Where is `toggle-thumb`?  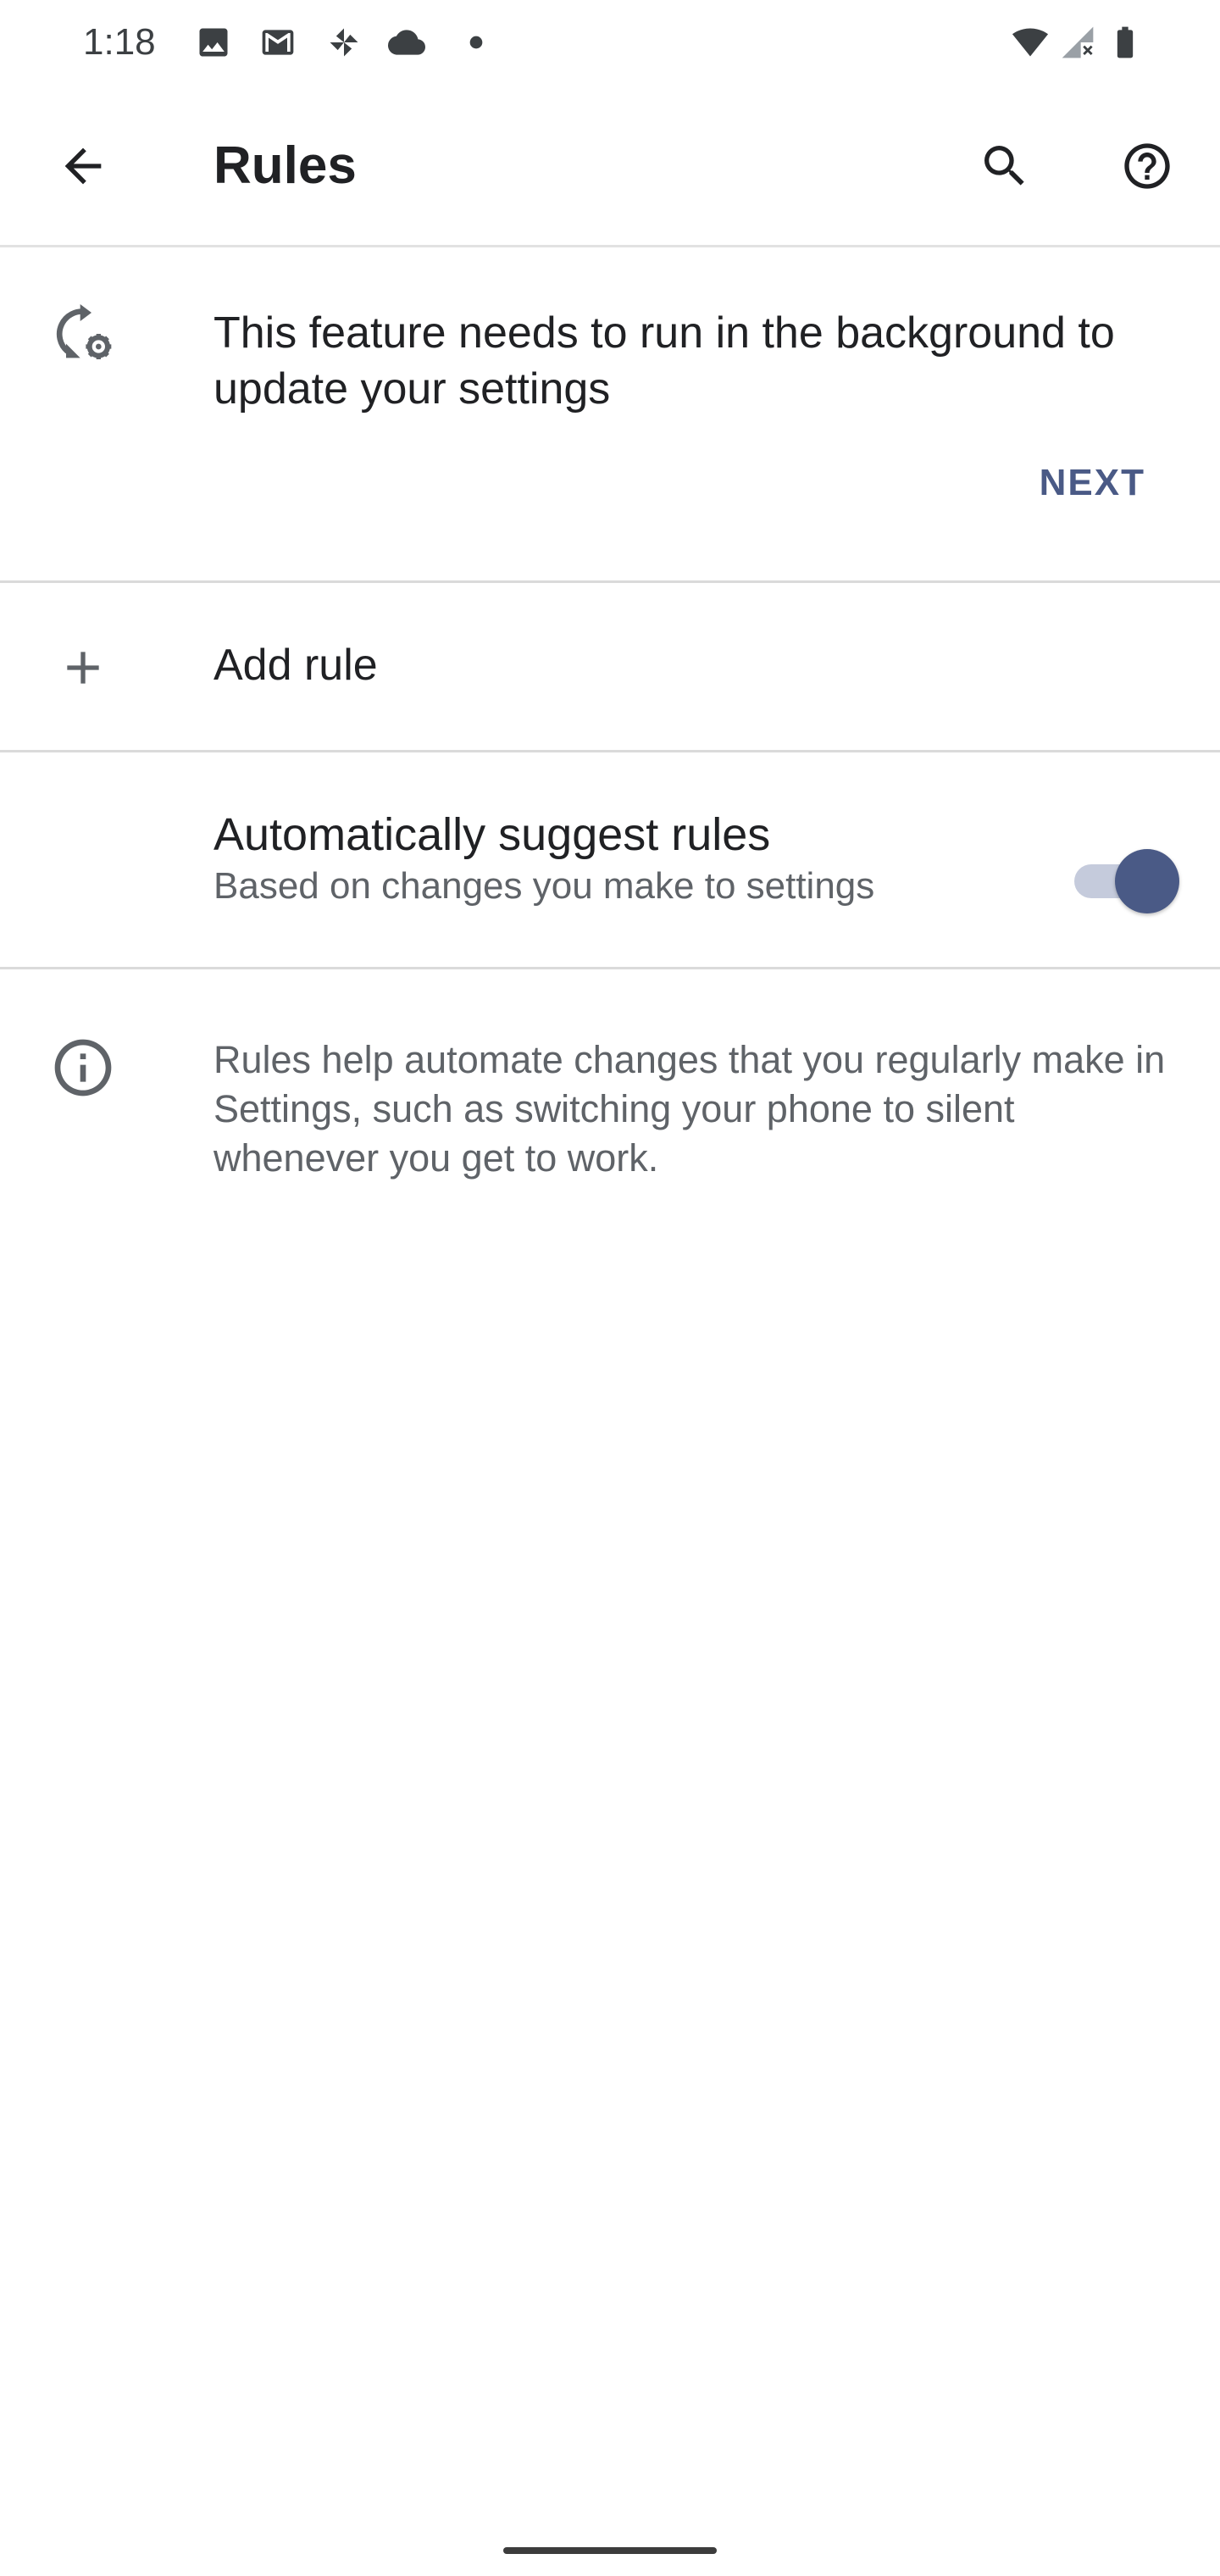
toggle-thumb is located at coordinates (1147, 881).